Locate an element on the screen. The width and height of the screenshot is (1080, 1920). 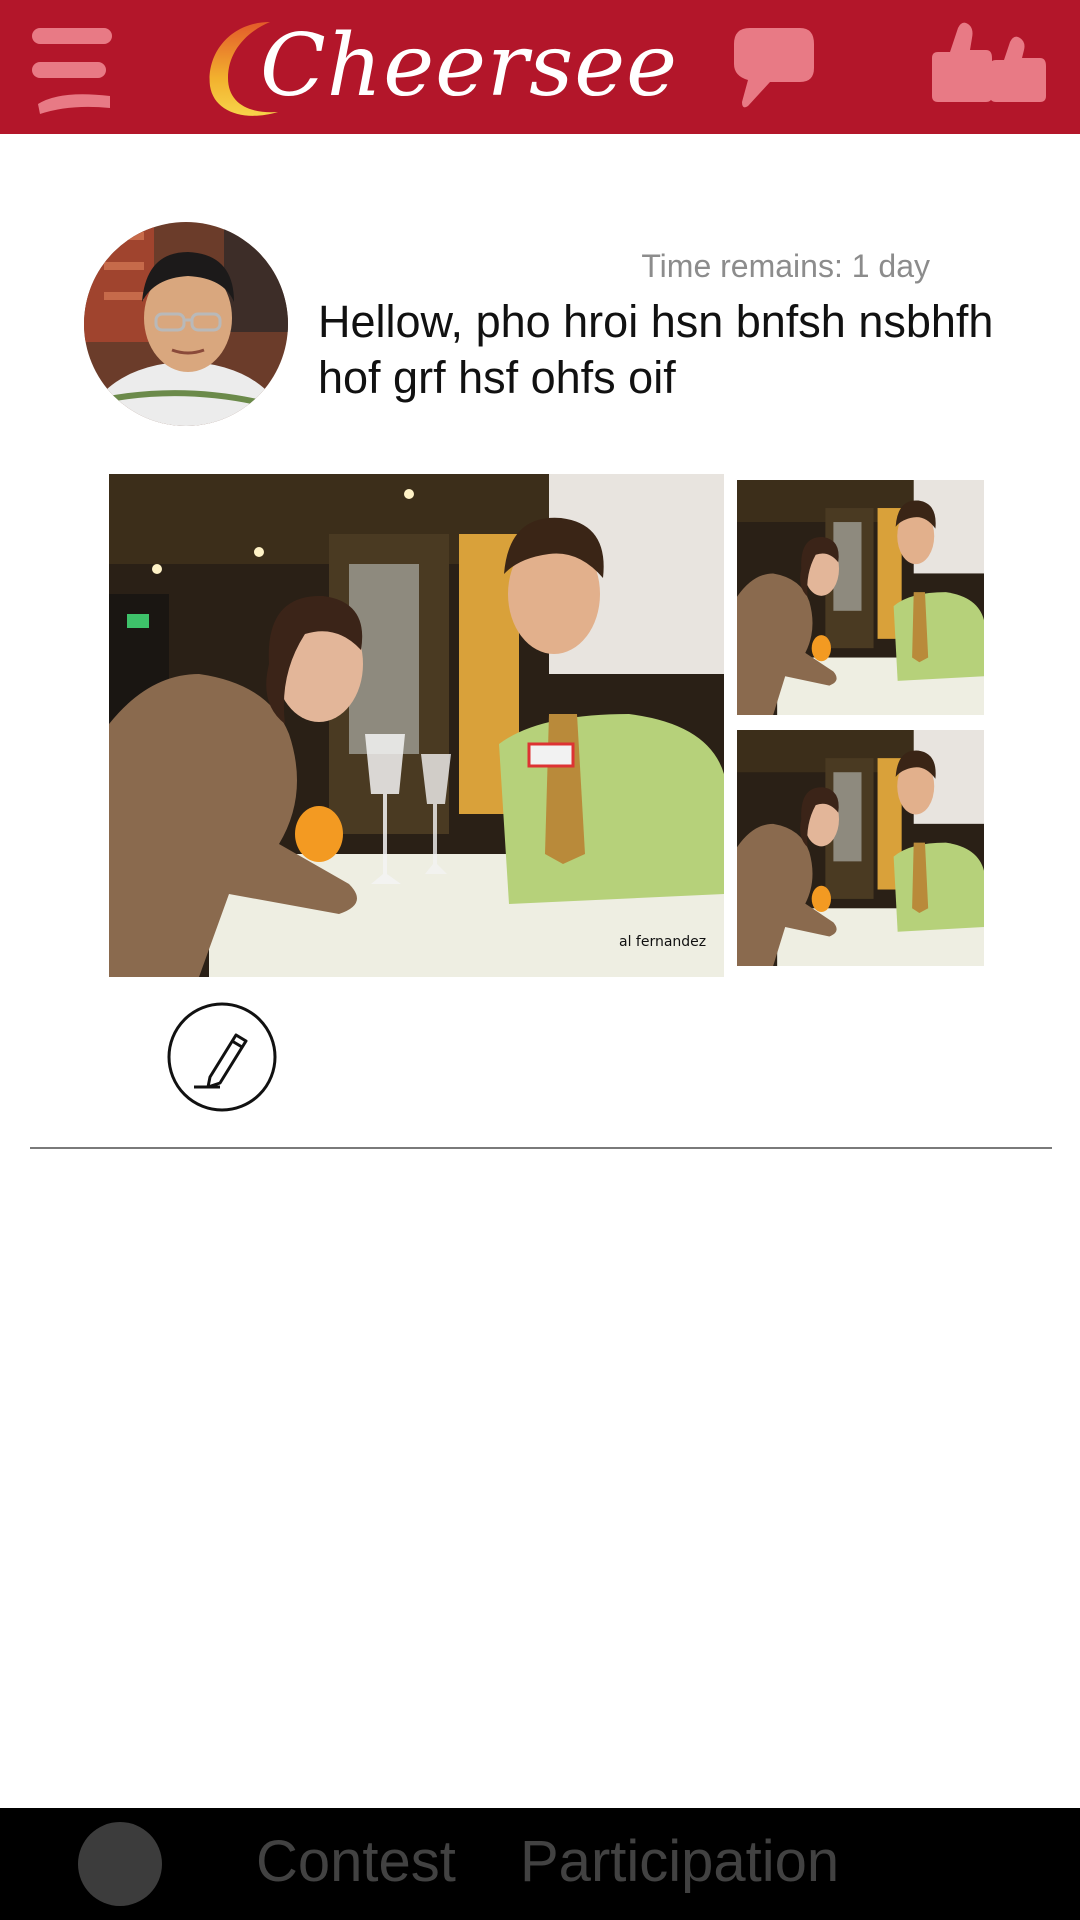
restaurant-couple-photo: al fernandez is located at coordinates (416, 725).